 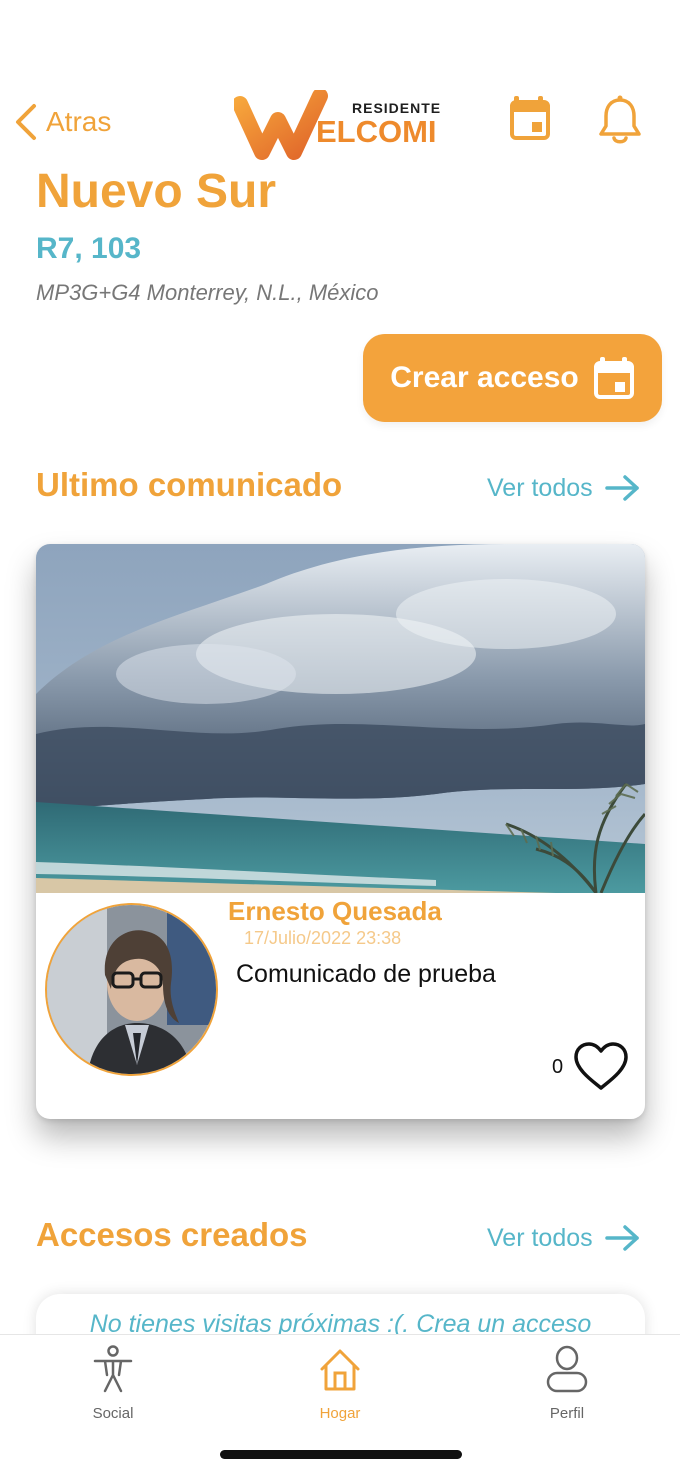 I want to click on post-date: 17/Julio/2022 23:38, so click(x=323, y=938).